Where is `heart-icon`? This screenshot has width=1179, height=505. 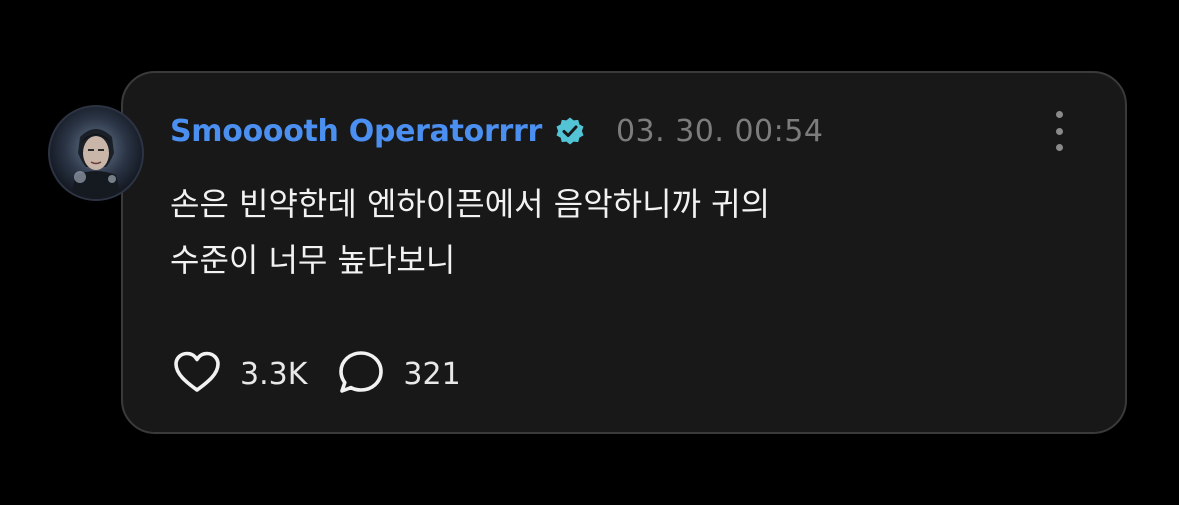
heart-icon is located at coordinates (197, 374).